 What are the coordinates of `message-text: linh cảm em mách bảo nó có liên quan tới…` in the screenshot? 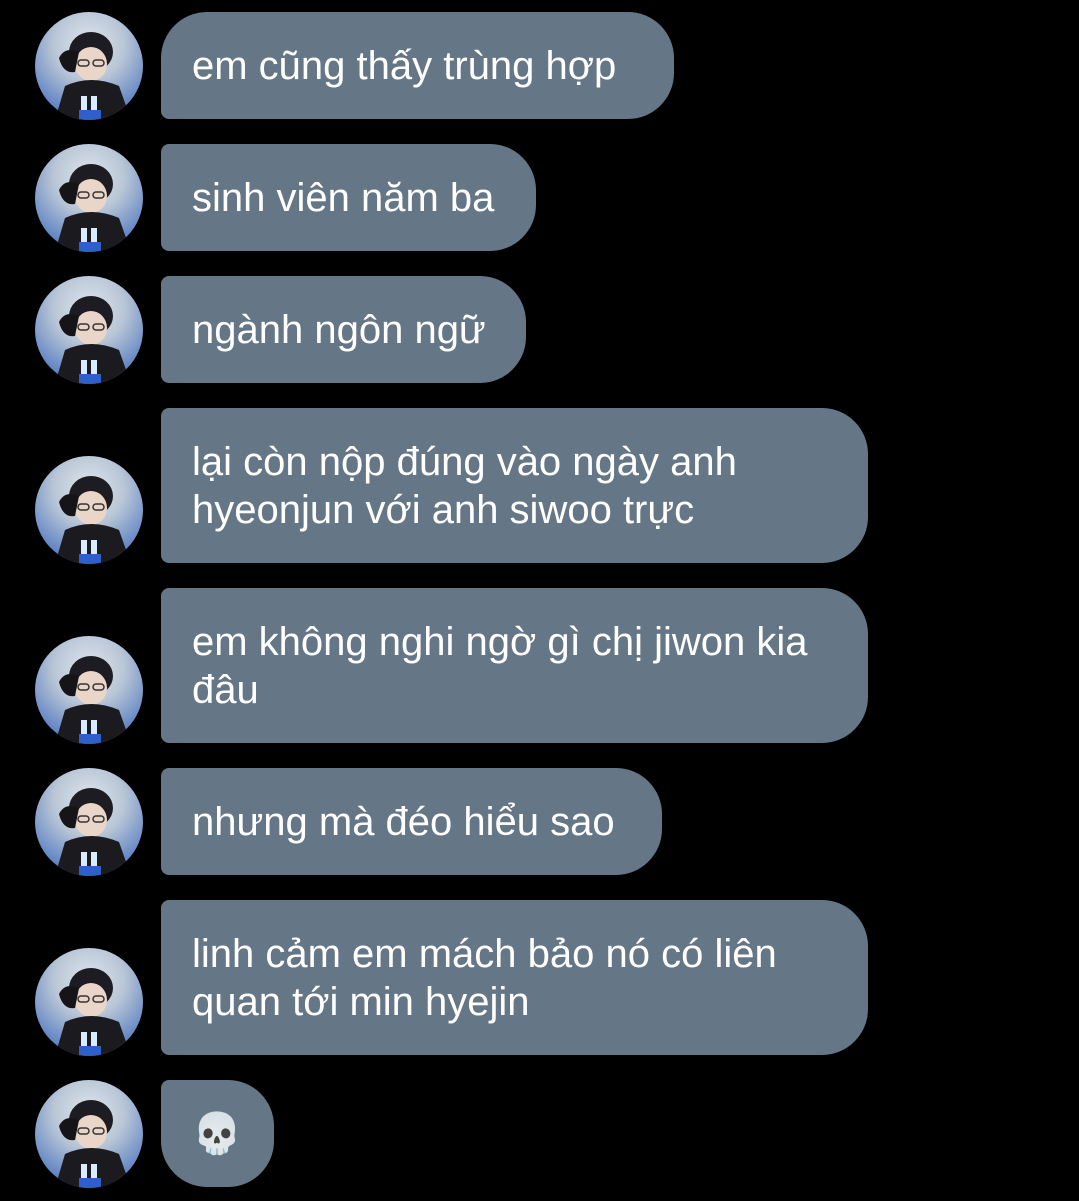 It's located at (484, 977).